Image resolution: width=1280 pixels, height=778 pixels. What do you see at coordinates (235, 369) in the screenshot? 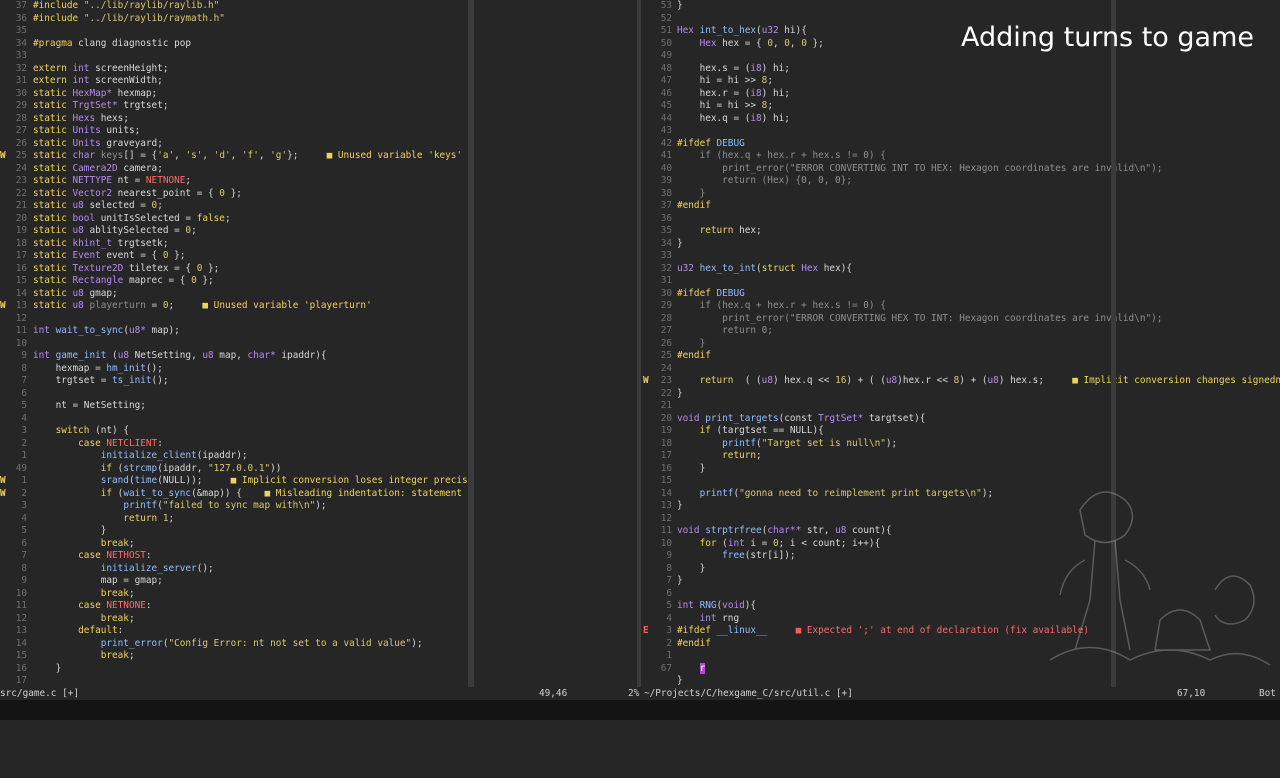
I see `code-line: 8 hexmap = hm_init();` at bounding box center [235, 369].